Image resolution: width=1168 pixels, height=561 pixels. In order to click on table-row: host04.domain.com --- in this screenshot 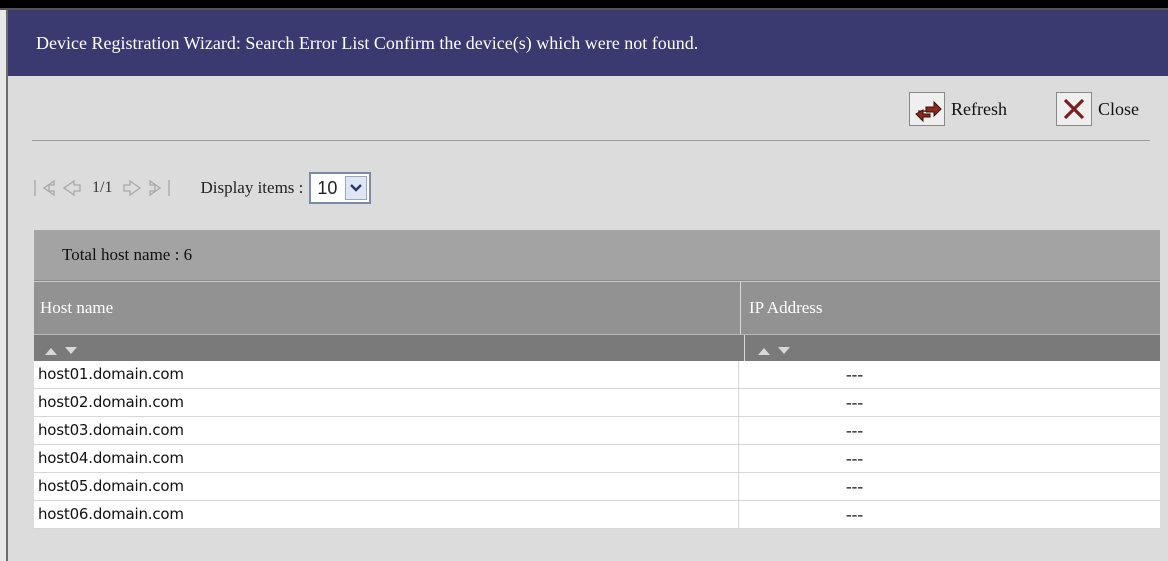, I will do `click(597, 459)`.